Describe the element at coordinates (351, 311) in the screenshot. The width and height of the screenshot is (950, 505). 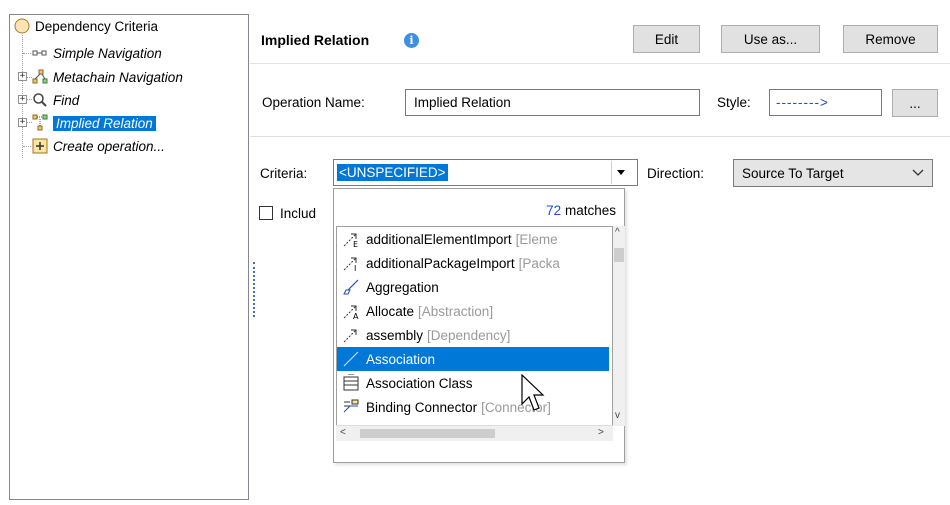
I see `allocate-icon: A` at that location.